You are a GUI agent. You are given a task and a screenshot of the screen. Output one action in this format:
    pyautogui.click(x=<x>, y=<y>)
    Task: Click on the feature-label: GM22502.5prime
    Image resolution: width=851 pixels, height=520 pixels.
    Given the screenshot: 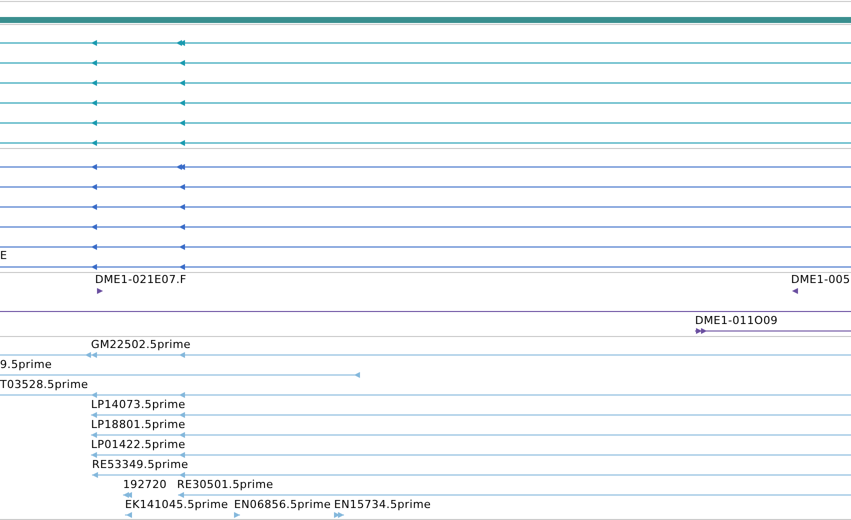 What is the action you would take?
    pyautogui.click(x=141, y=345)
    